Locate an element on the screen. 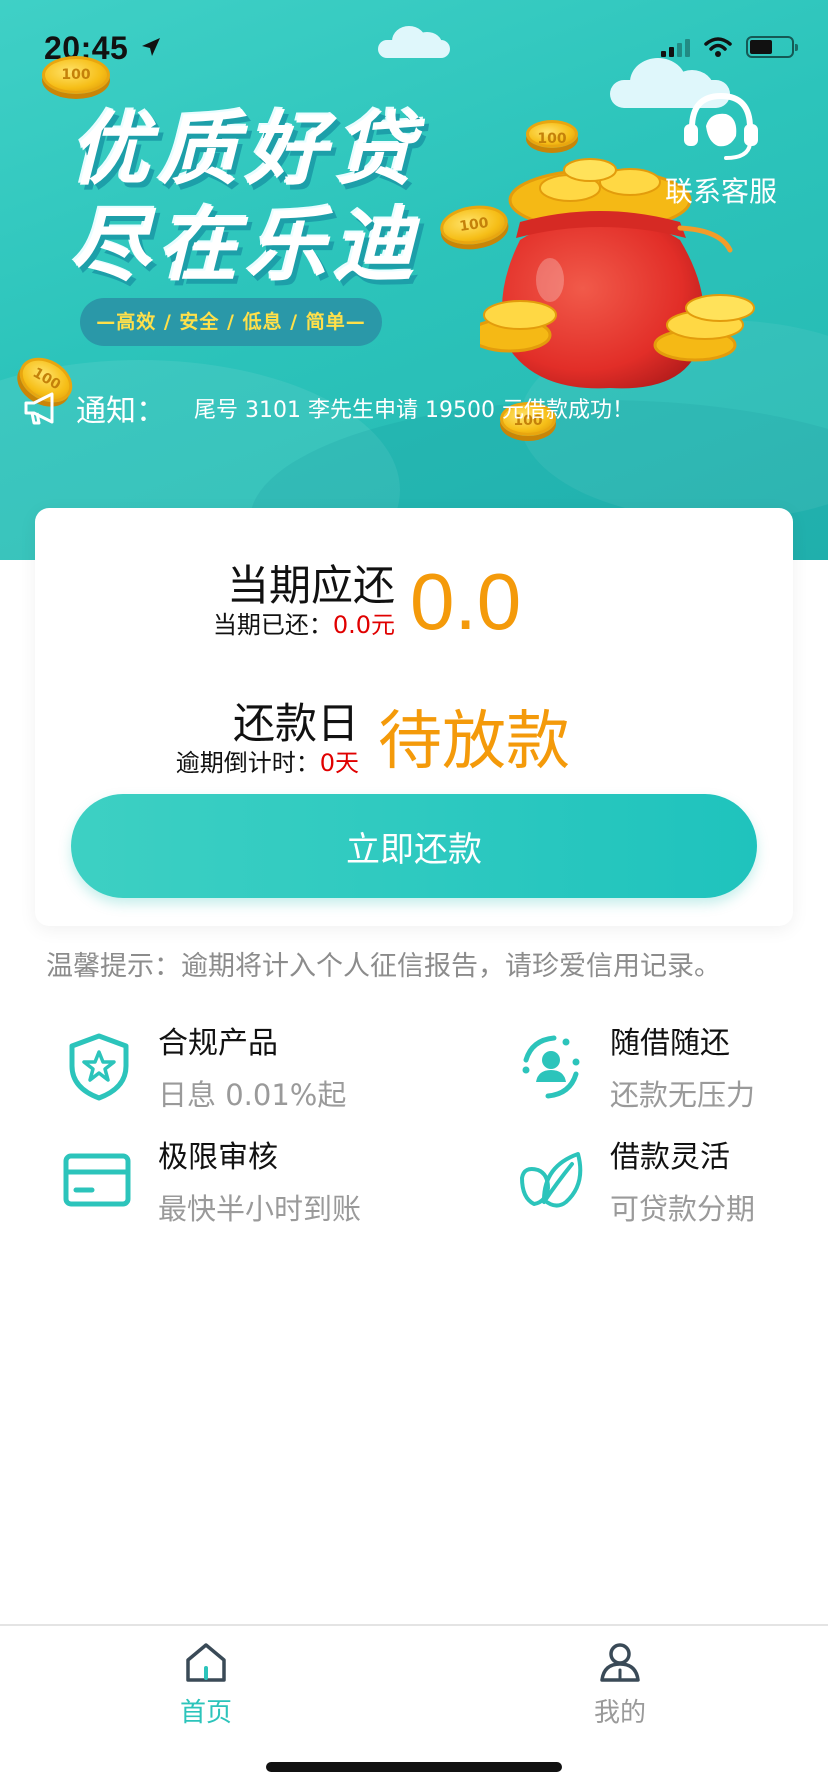  notice-text: 尾号 3101 李先生申请 19500 元借款成功！ is located at coordinates (414, 410).